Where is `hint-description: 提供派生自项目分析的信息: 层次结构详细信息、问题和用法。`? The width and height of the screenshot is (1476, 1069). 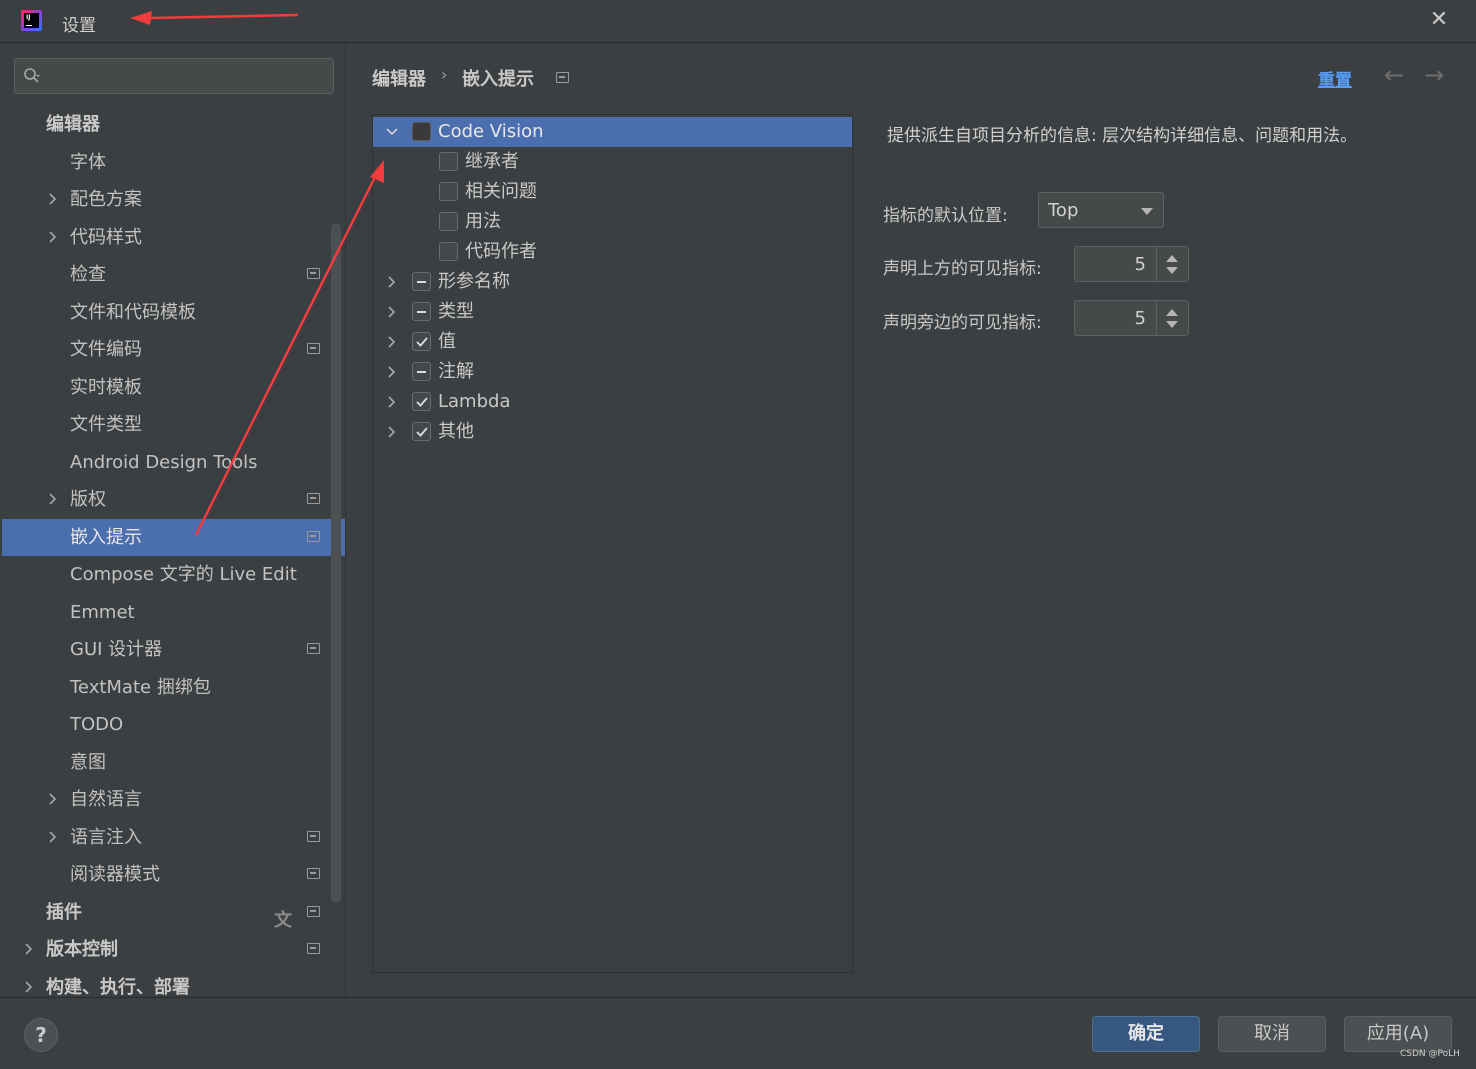
hint-description: 提供派生自项目分析的信息: 层次结构详细信息、问题和用法。 is located at coordinates (1122, 136).